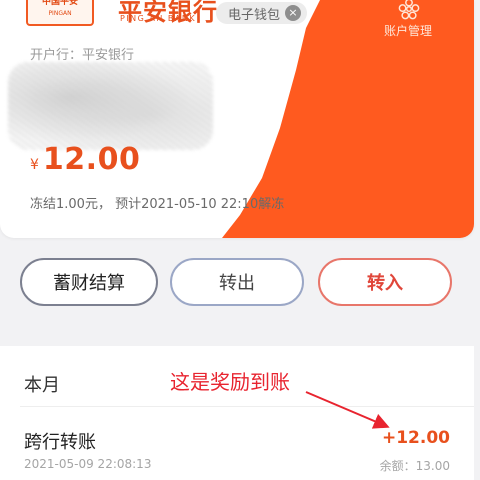 The height and width of the screenshot is (480, 480). I want to click on transaction-title: 跨行转账, so click(60, 442).